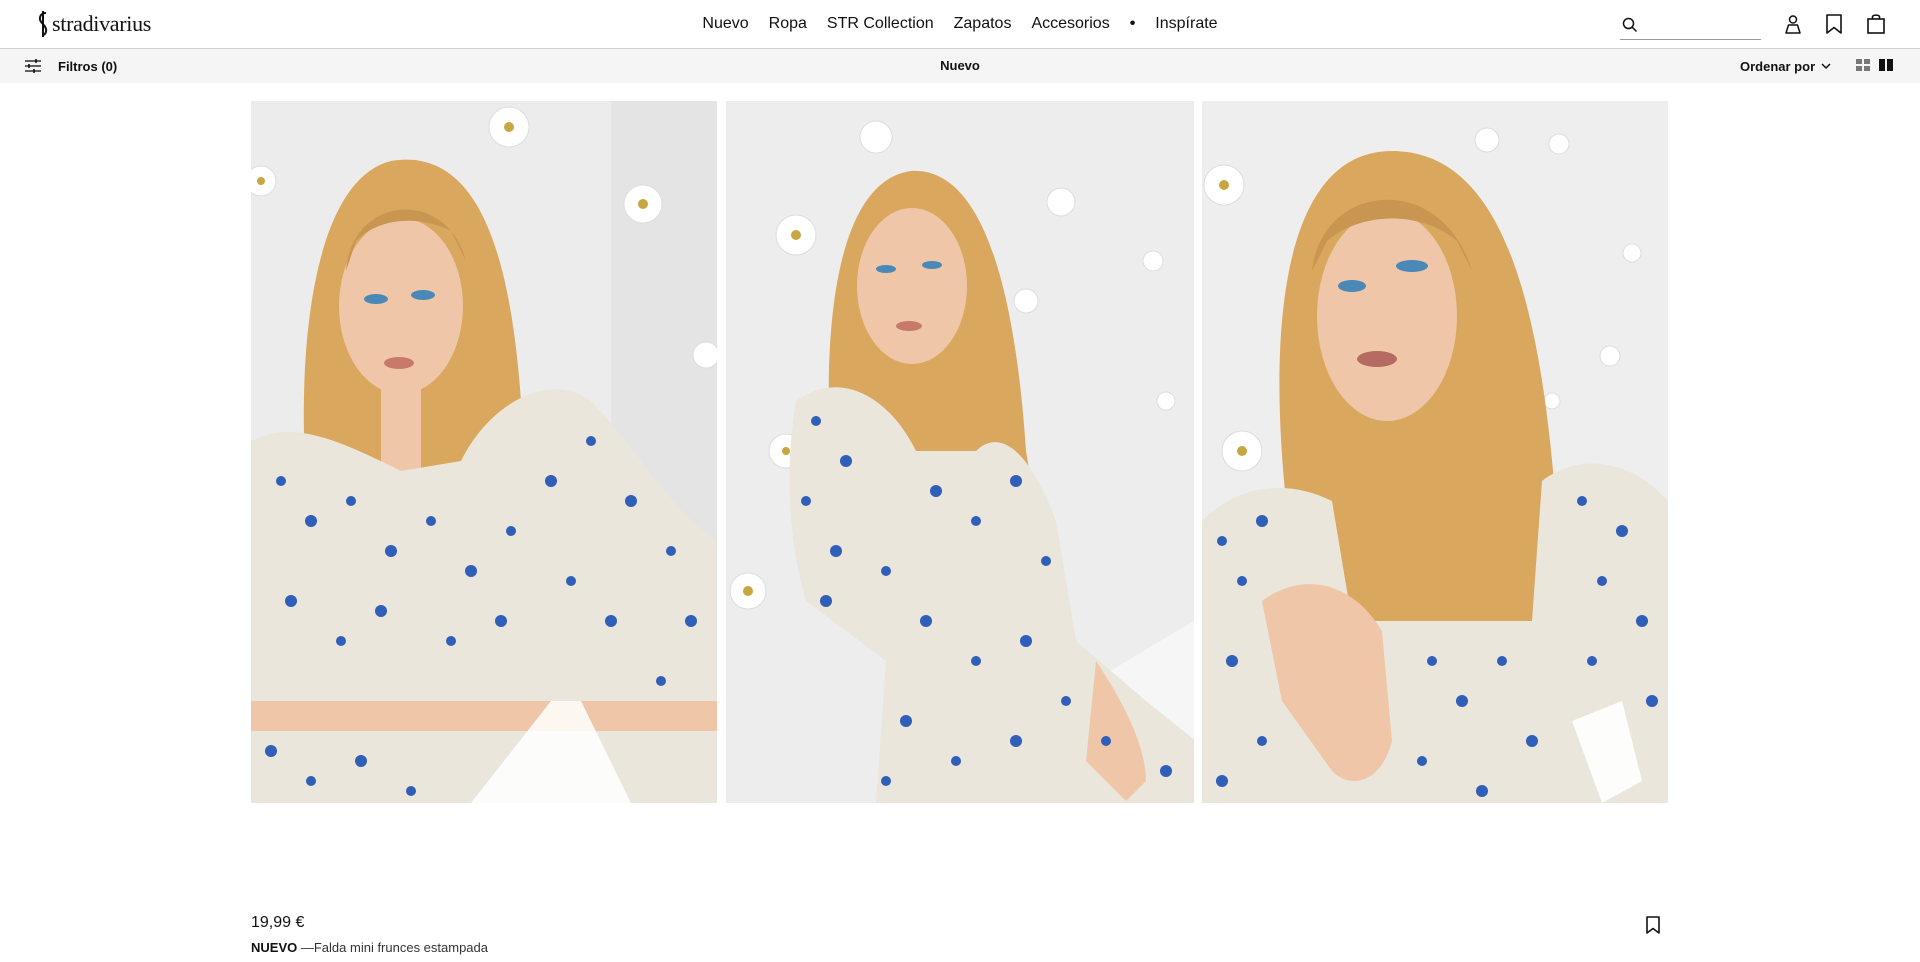 This screenshot has width=1920, height=962. What do you see at coordinates (1699, 24) in the screenshot?
I see `search-input` at bounding box center [1699, 24].